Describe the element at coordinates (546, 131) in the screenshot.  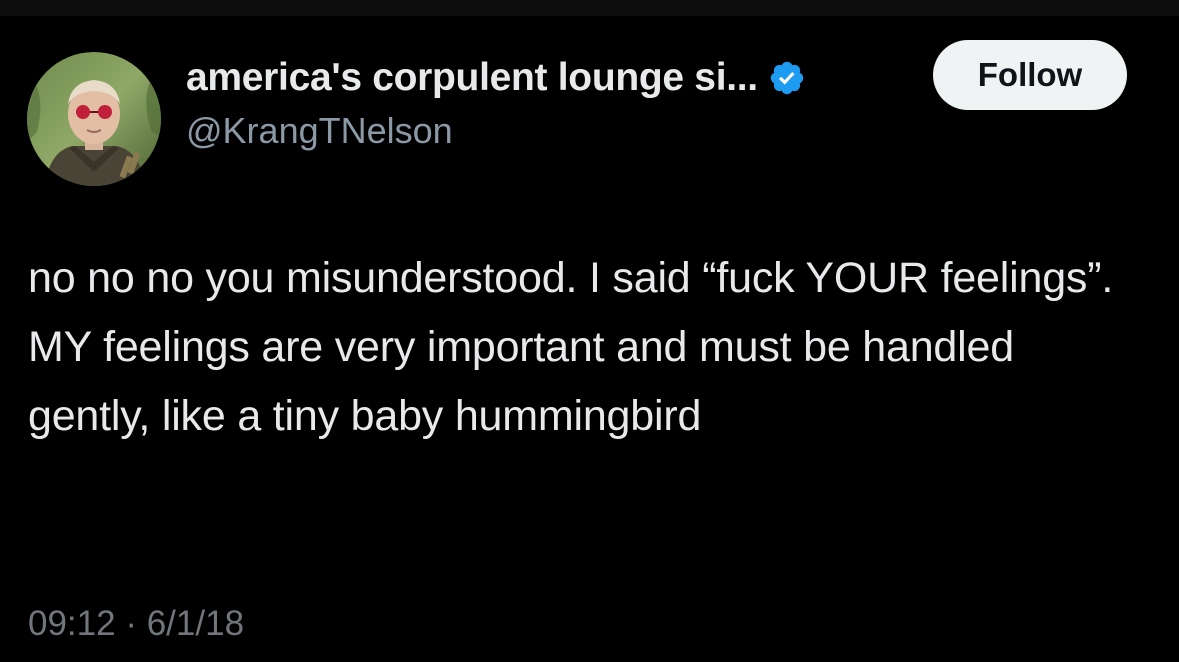
I see `user-handle: @KrangTNelson` at that location.